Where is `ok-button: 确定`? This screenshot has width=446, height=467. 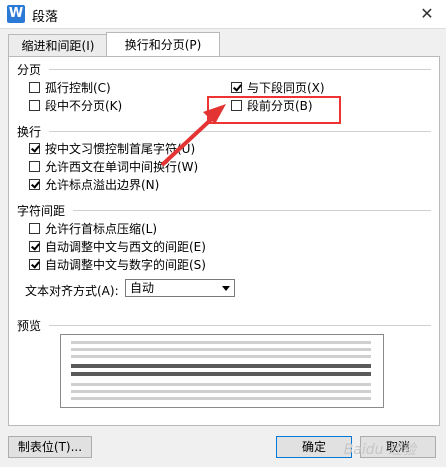 ok-button: 确定 is located at coordinates (314, 447).